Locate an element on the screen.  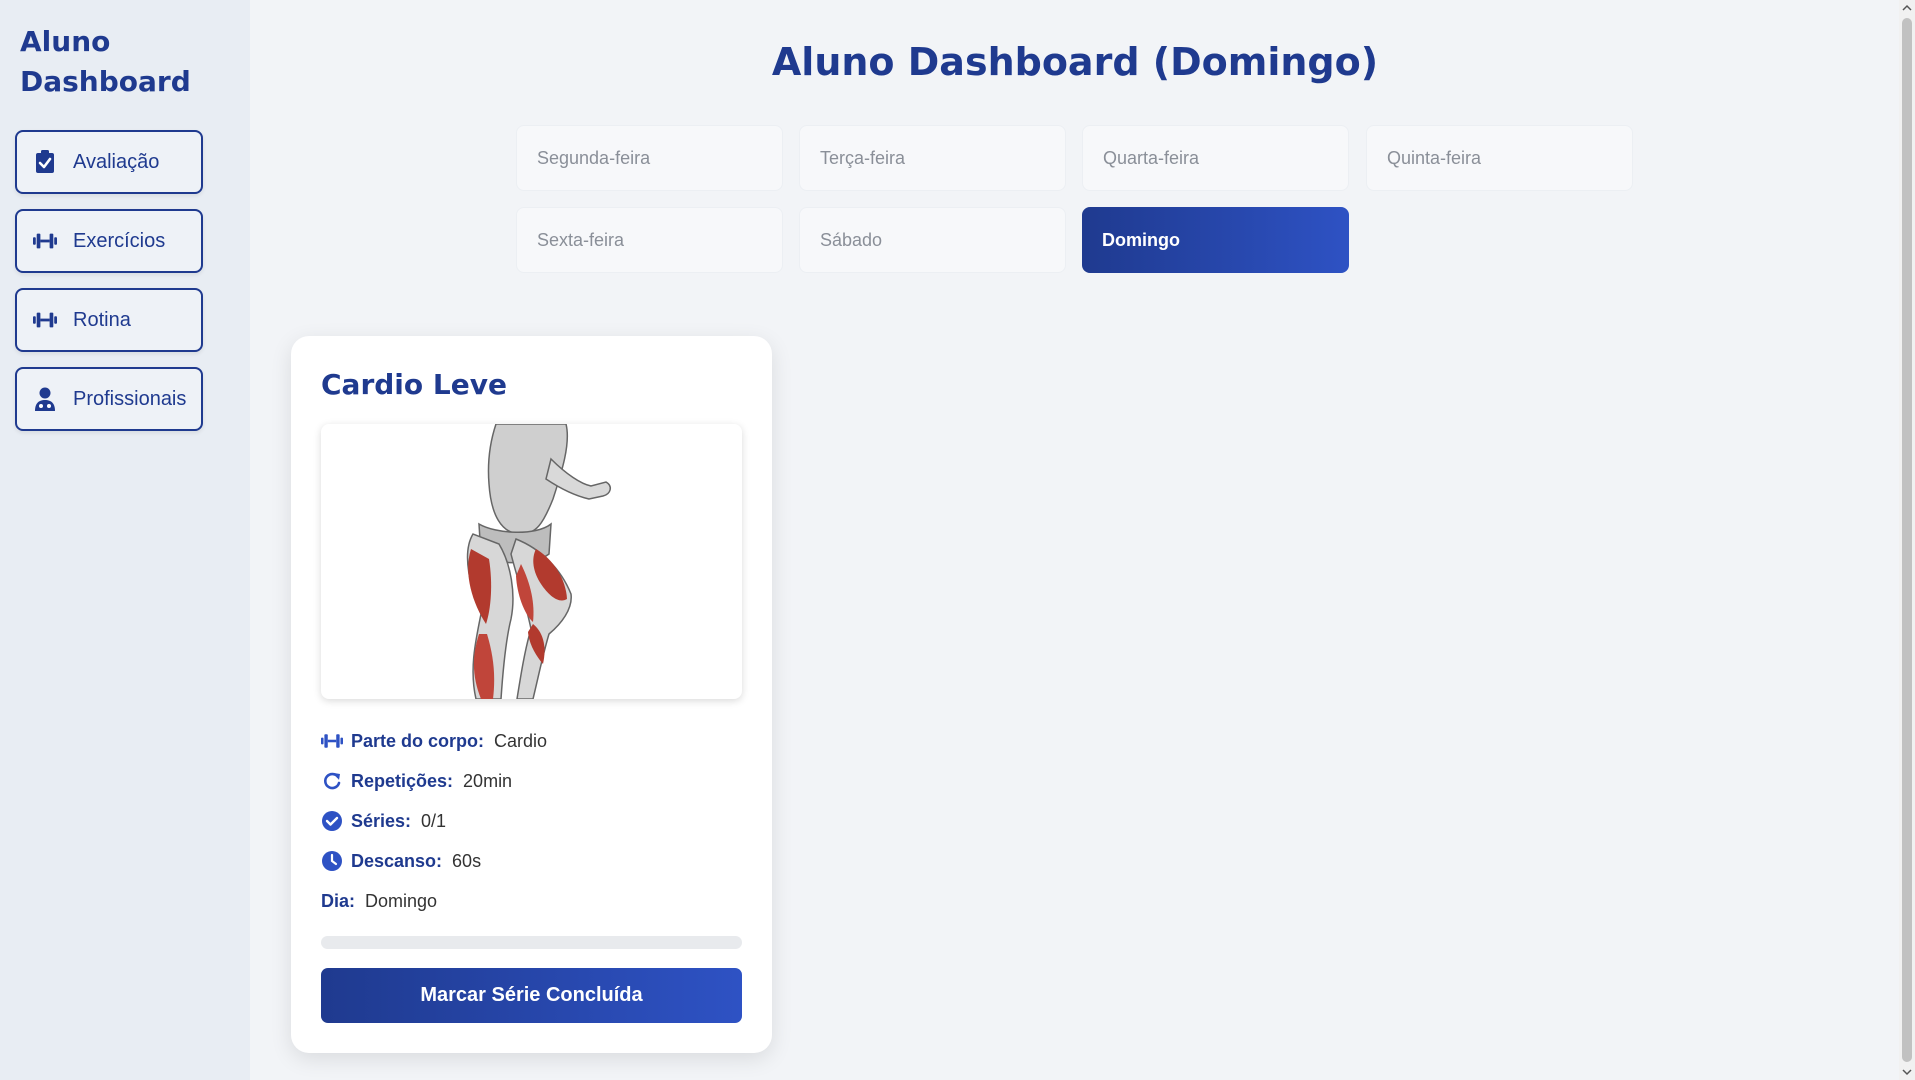
nav-item-label: Avaliação is located at coordinates (116, 161).